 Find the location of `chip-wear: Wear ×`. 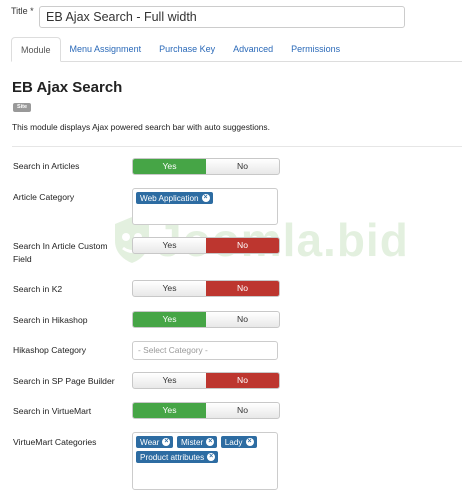

chip-wear: Wear × is located at coordinates (155, 442).